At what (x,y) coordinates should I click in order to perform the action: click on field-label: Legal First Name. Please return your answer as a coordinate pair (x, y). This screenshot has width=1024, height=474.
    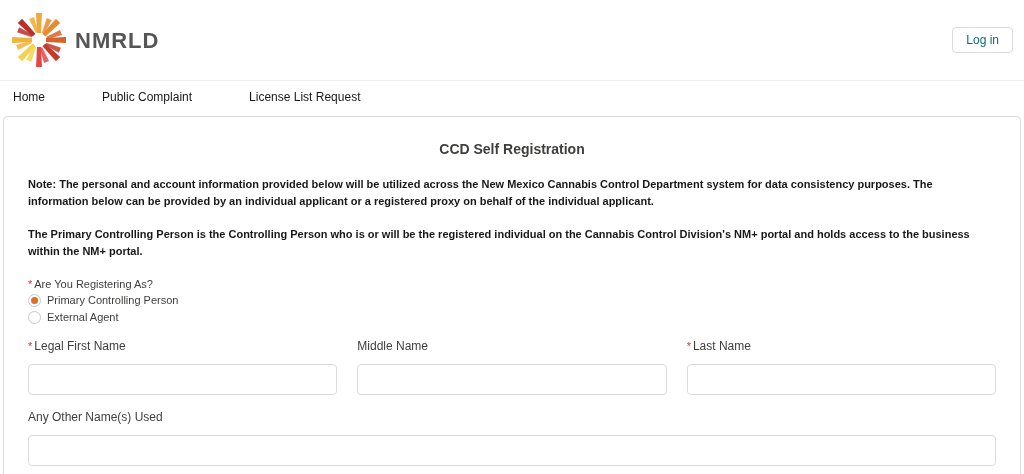
    Looking at the image, I should click on (80, 346).